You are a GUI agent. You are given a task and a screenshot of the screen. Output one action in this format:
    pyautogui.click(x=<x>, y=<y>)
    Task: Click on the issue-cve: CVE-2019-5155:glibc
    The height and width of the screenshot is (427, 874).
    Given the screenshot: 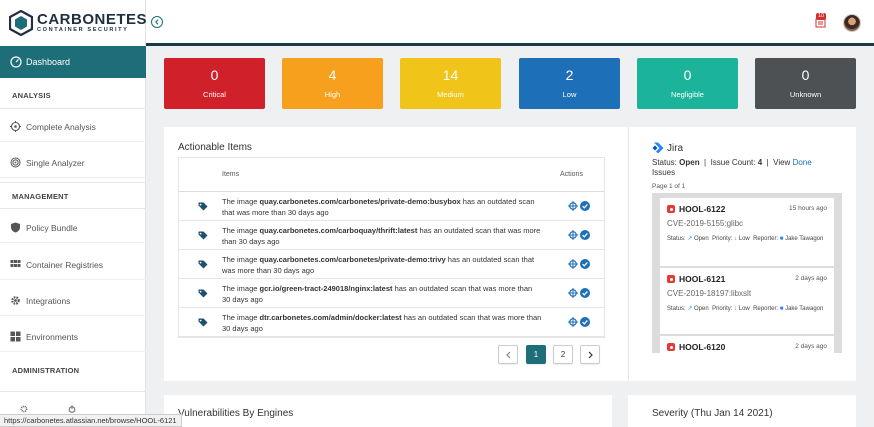 What is the action you would take?
    pyautogui.click(x=705, y=223)
    